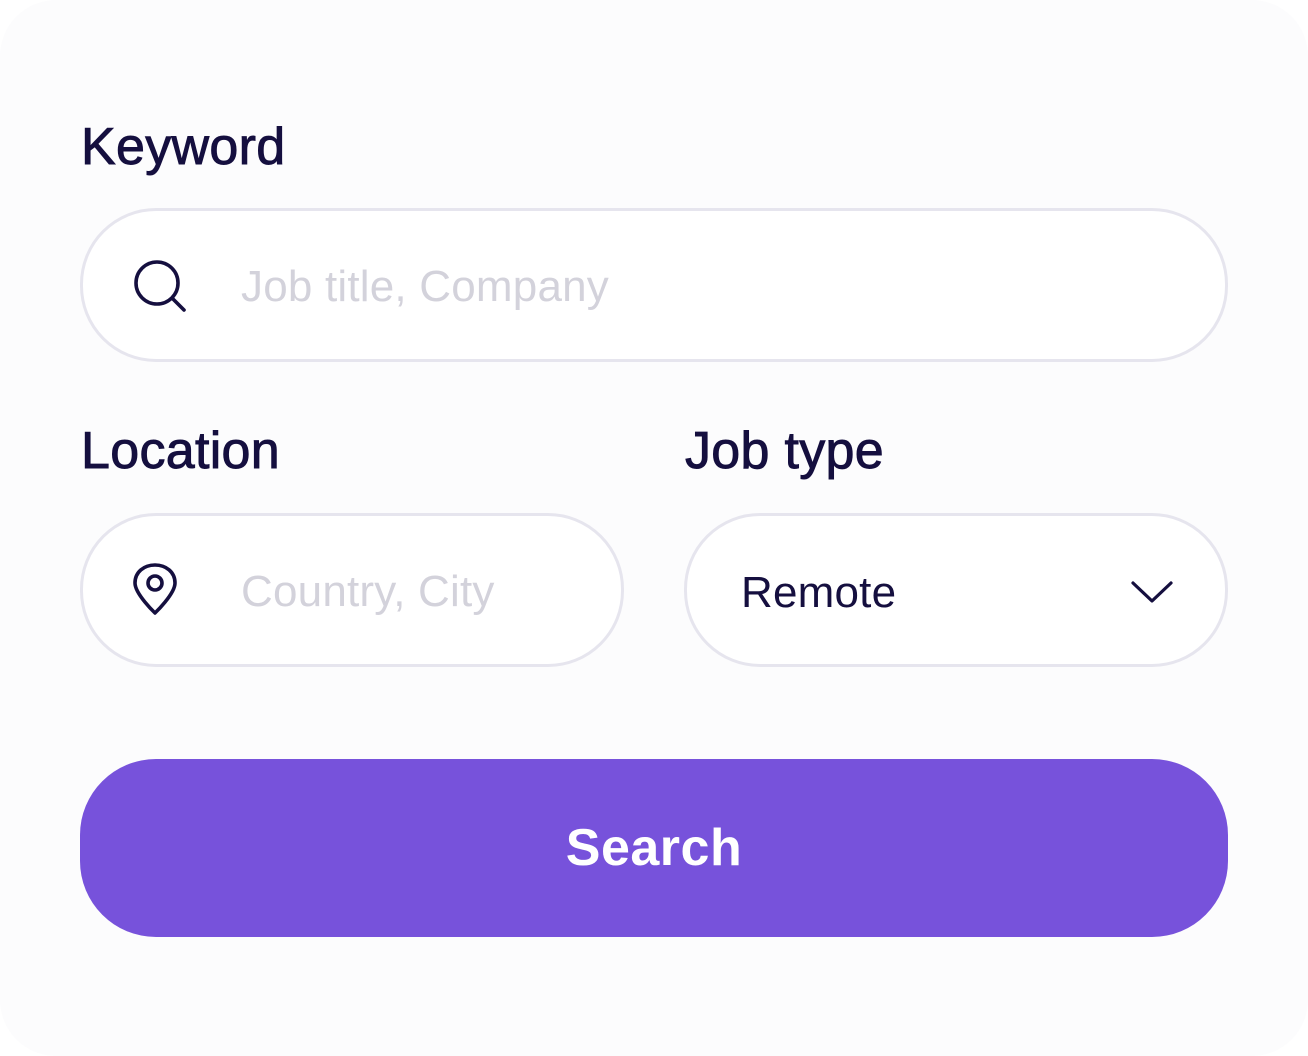 The image size is (1308, 1056). Describe the element at coordinates (183, 147) in the screenshot. I see `keyword-label: Keyword` at that location.